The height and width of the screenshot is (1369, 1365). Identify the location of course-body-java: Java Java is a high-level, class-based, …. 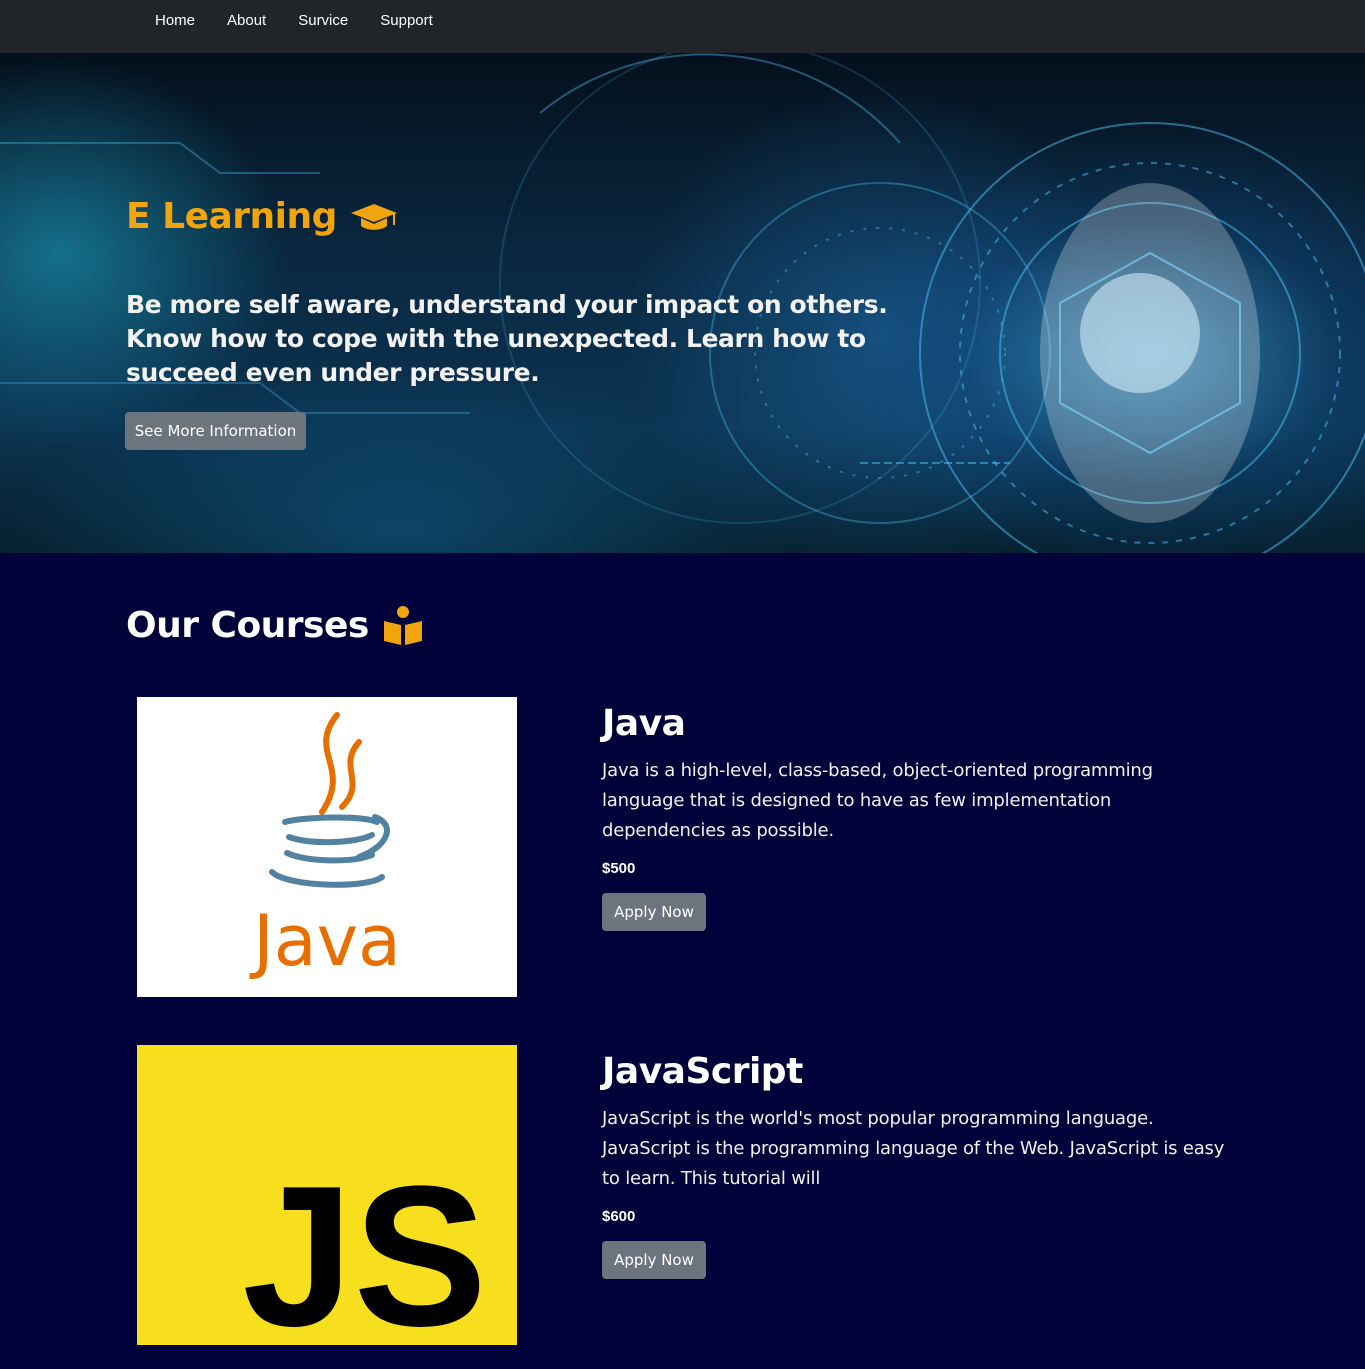
(917, 816).